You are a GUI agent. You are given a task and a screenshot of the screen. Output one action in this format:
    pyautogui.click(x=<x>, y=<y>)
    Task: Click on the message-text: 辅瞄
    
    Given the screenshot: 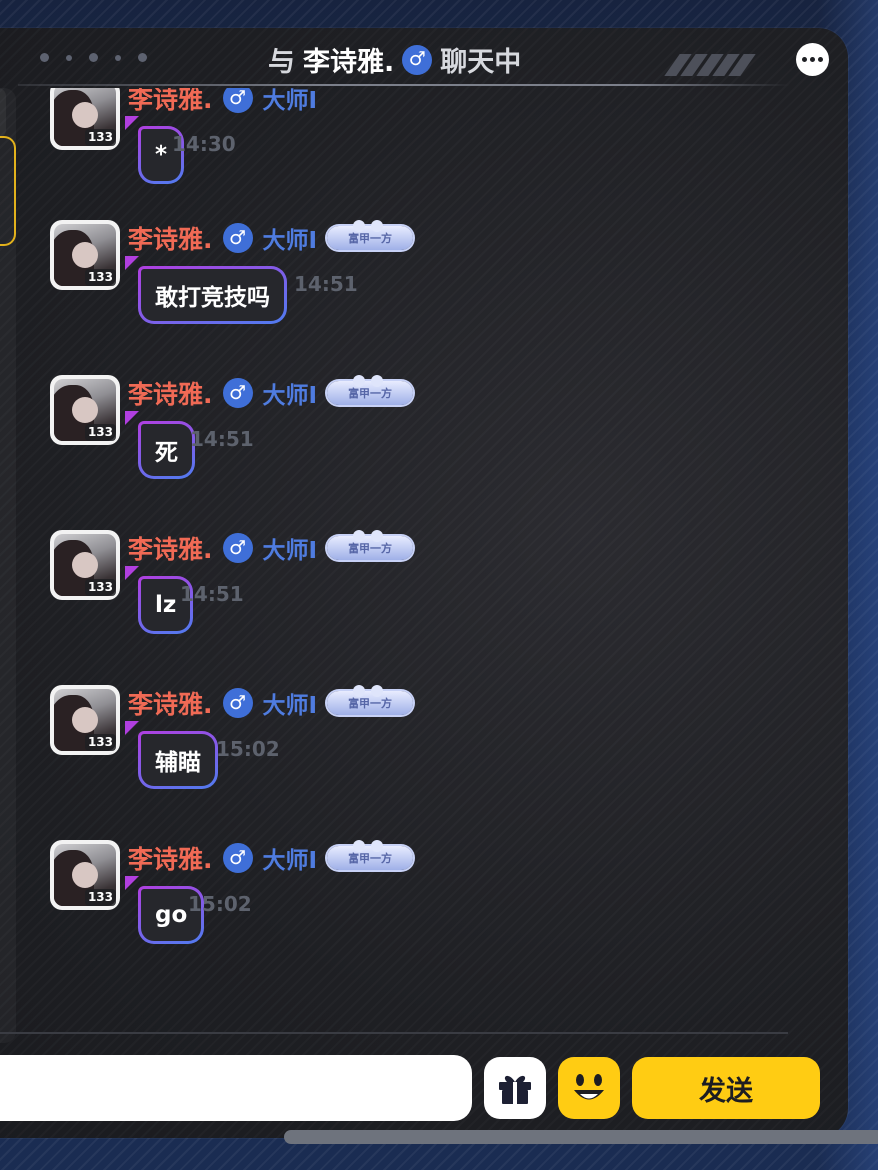 What is the action you would take?
    pyautogui.click(x=178, y=763)
    